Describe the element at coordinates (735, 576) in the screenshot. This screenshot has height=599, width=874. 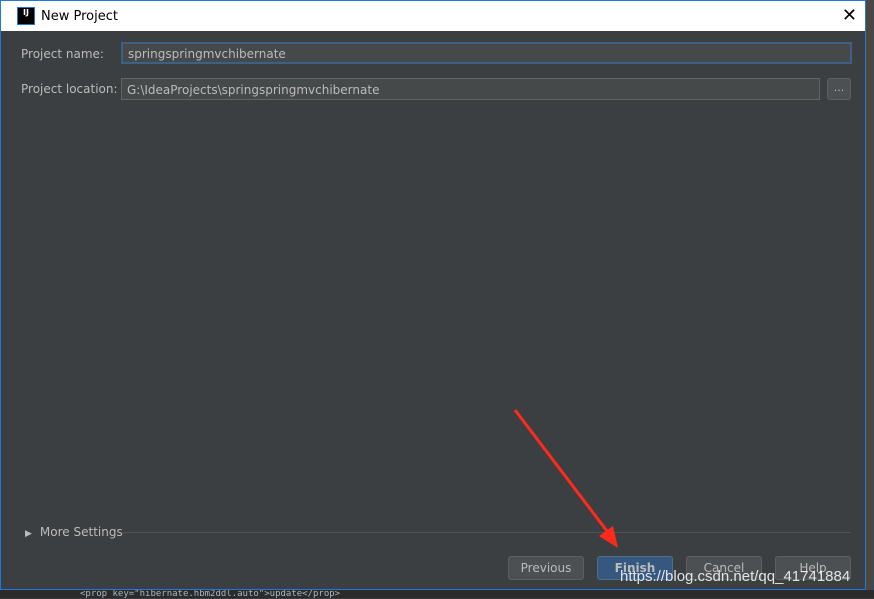
I see `watermark: https://blog.csdn.net/qq_41741884` at that location.